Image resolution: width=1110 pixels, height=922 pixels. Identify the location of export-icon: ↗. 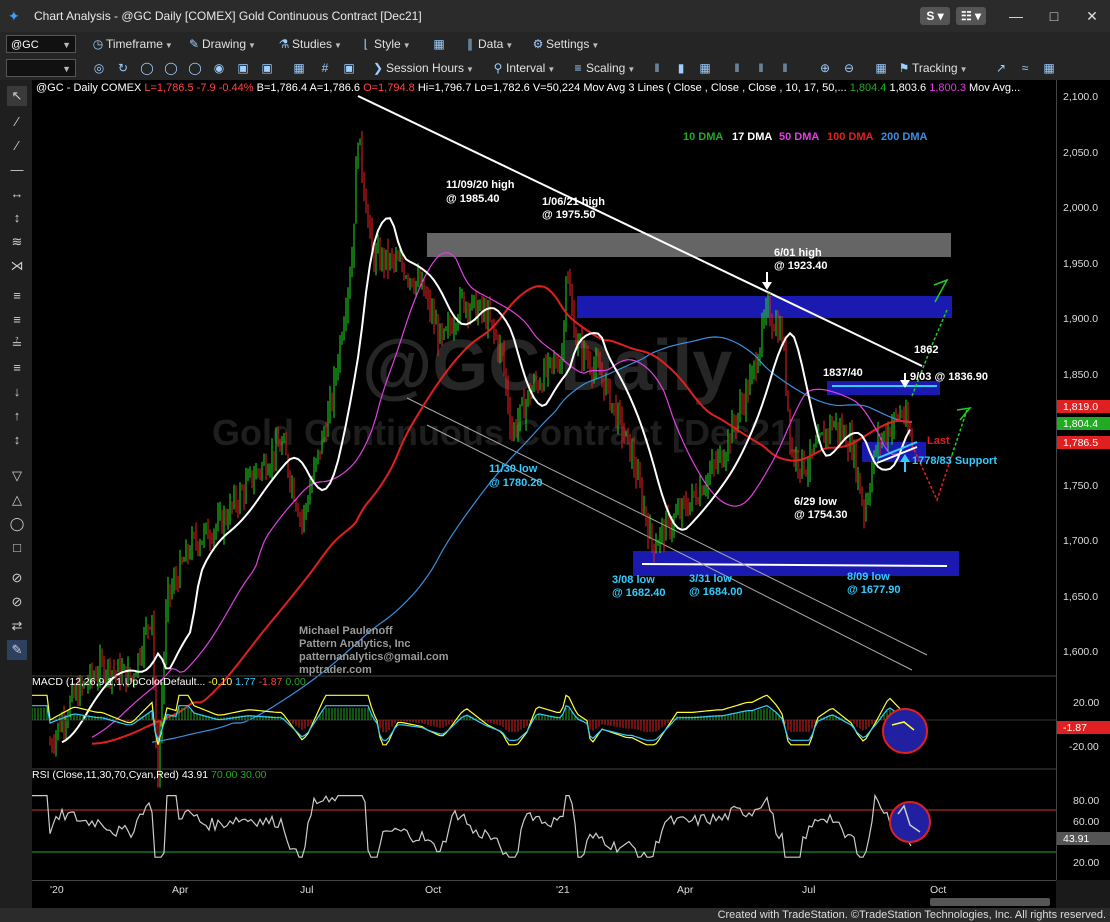
(1001, 68).